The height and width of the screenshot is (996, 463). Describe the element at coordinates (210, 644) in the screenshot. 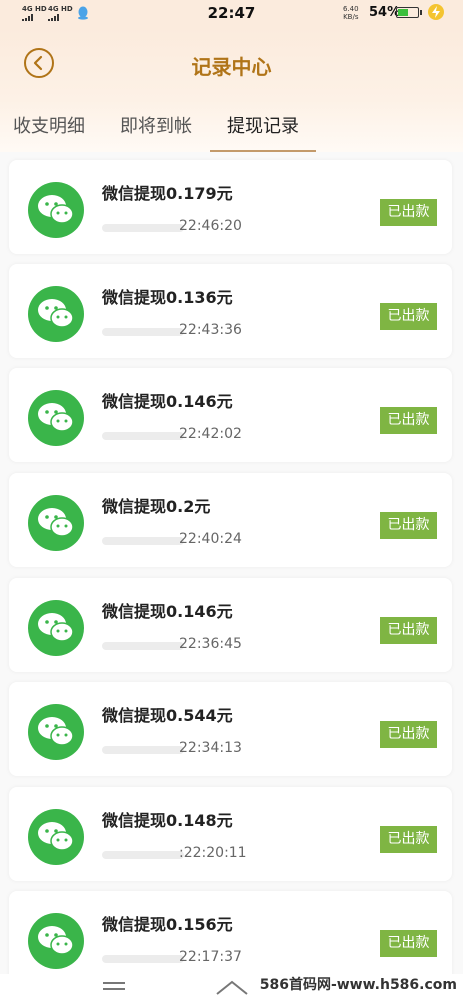

I see `record-time: 22:36:45` at that location.